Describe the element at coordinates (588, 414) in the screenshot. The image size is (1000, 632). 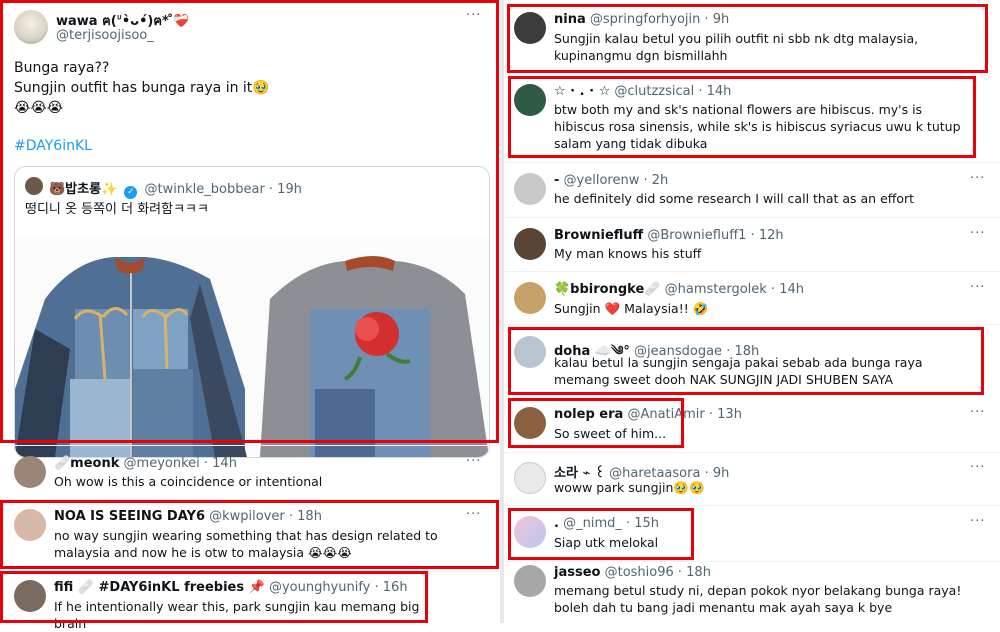
I see `display-name: nolep era` at that location.